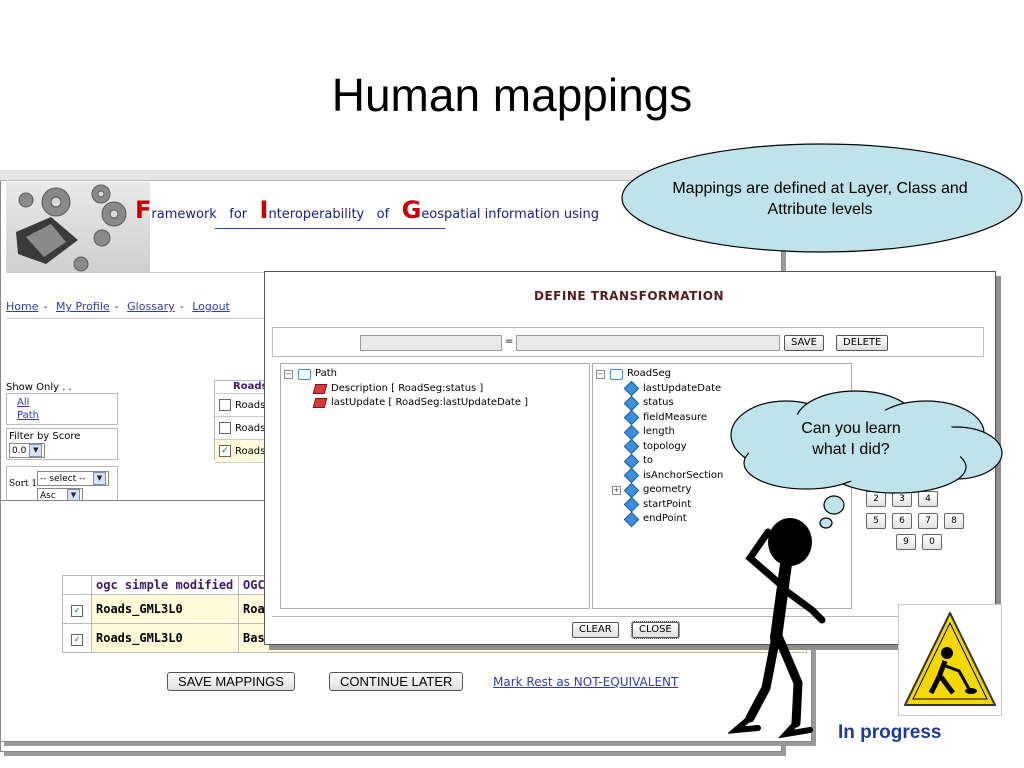 The width and height of the screenshot is (1024, 768). Describe the element at coordinates (211, 306) in the screenshot. I see `nav-logout-link: Logout` at that location.